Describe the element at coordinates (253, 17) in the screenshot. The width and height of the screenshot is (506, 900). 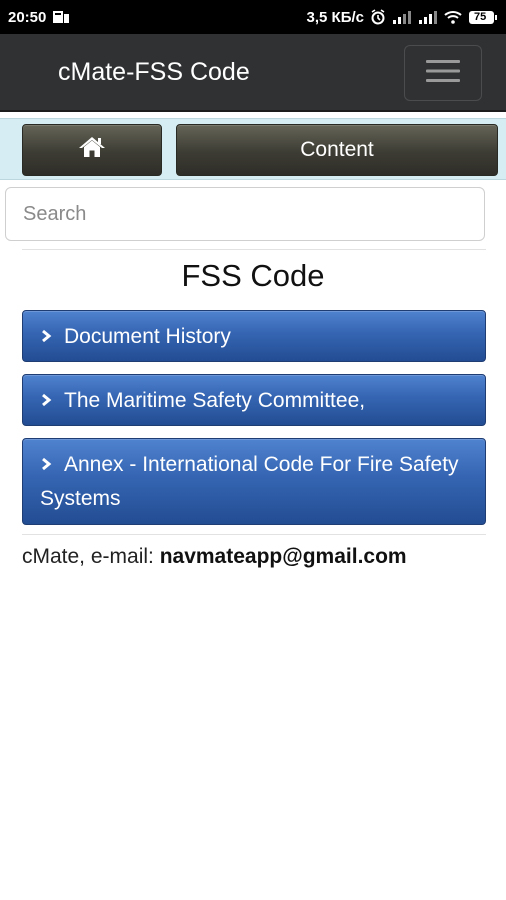
I see `status-bar: 20:50 3,5 КБ/с 75` at that location.